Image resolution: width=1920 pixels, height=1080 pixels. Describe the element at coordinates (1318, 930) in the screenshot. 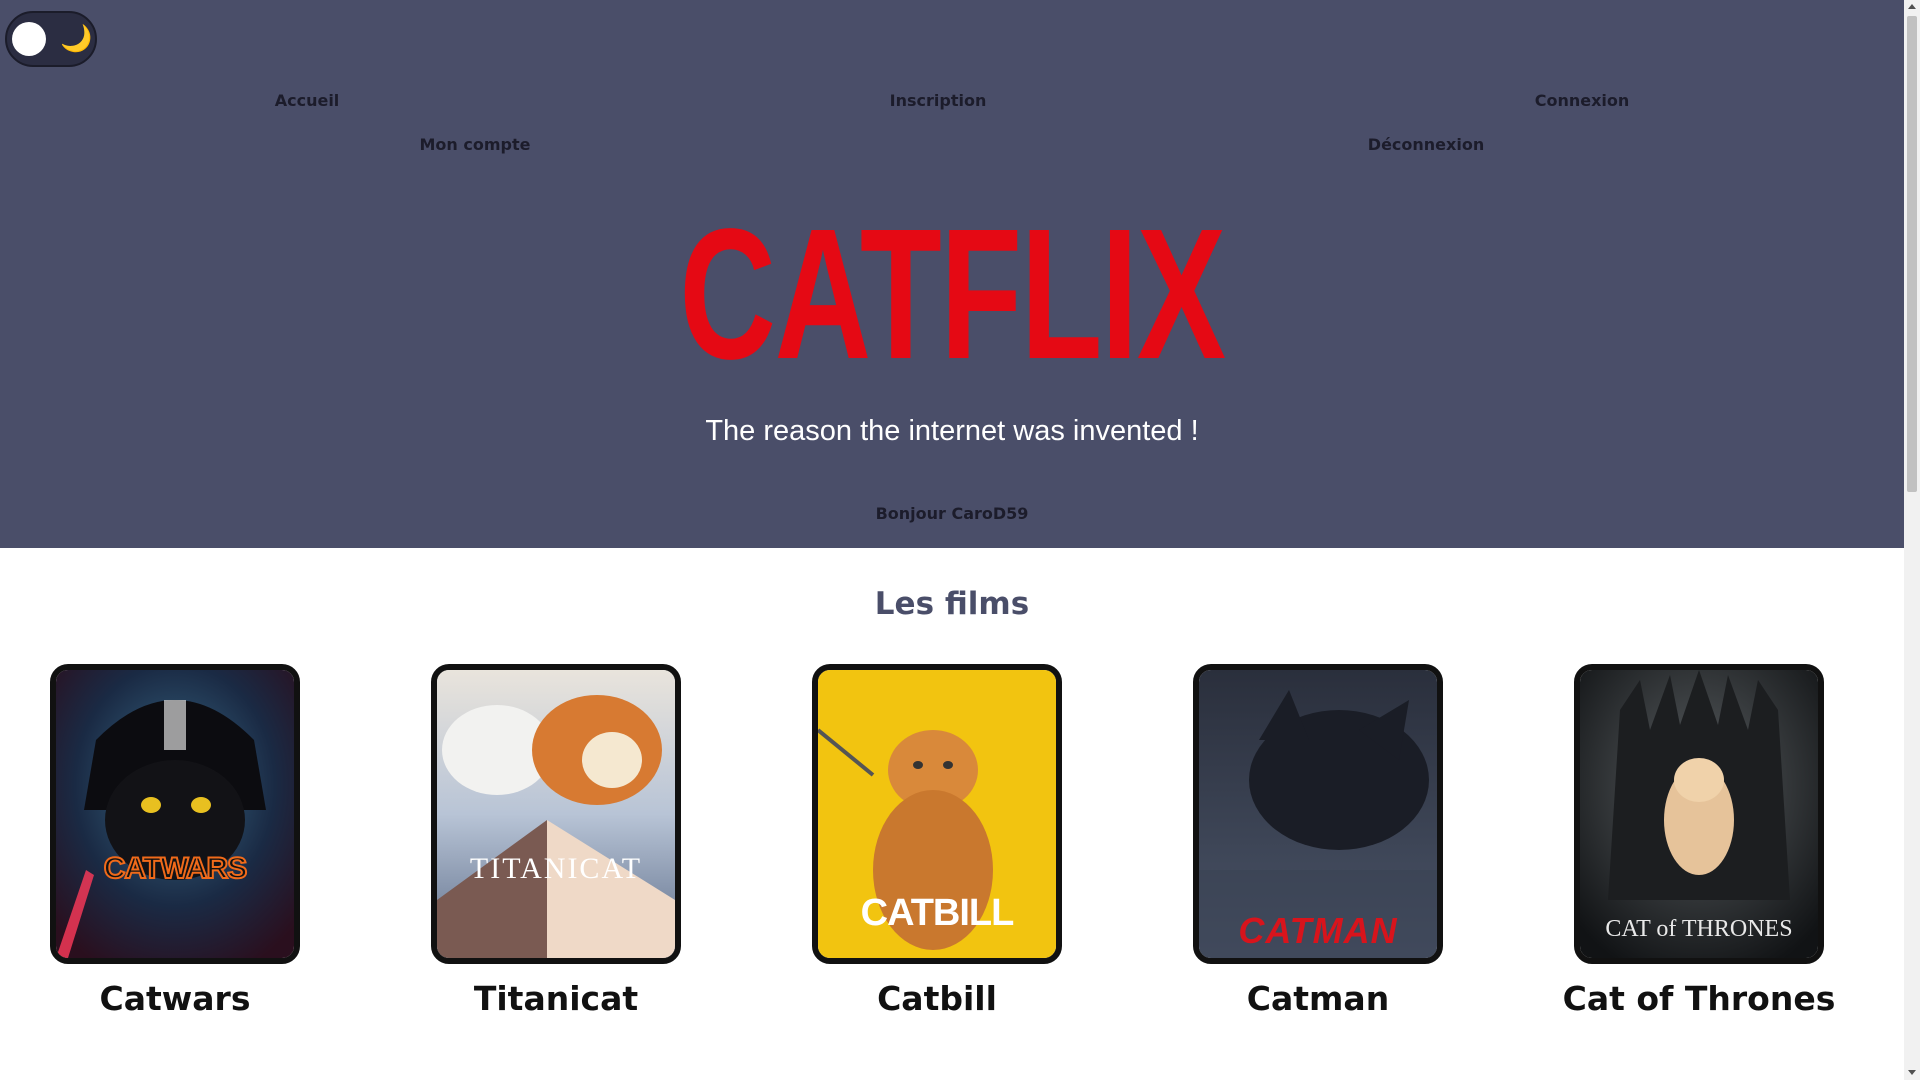

I see `poster-text: CATMAN` at that location.